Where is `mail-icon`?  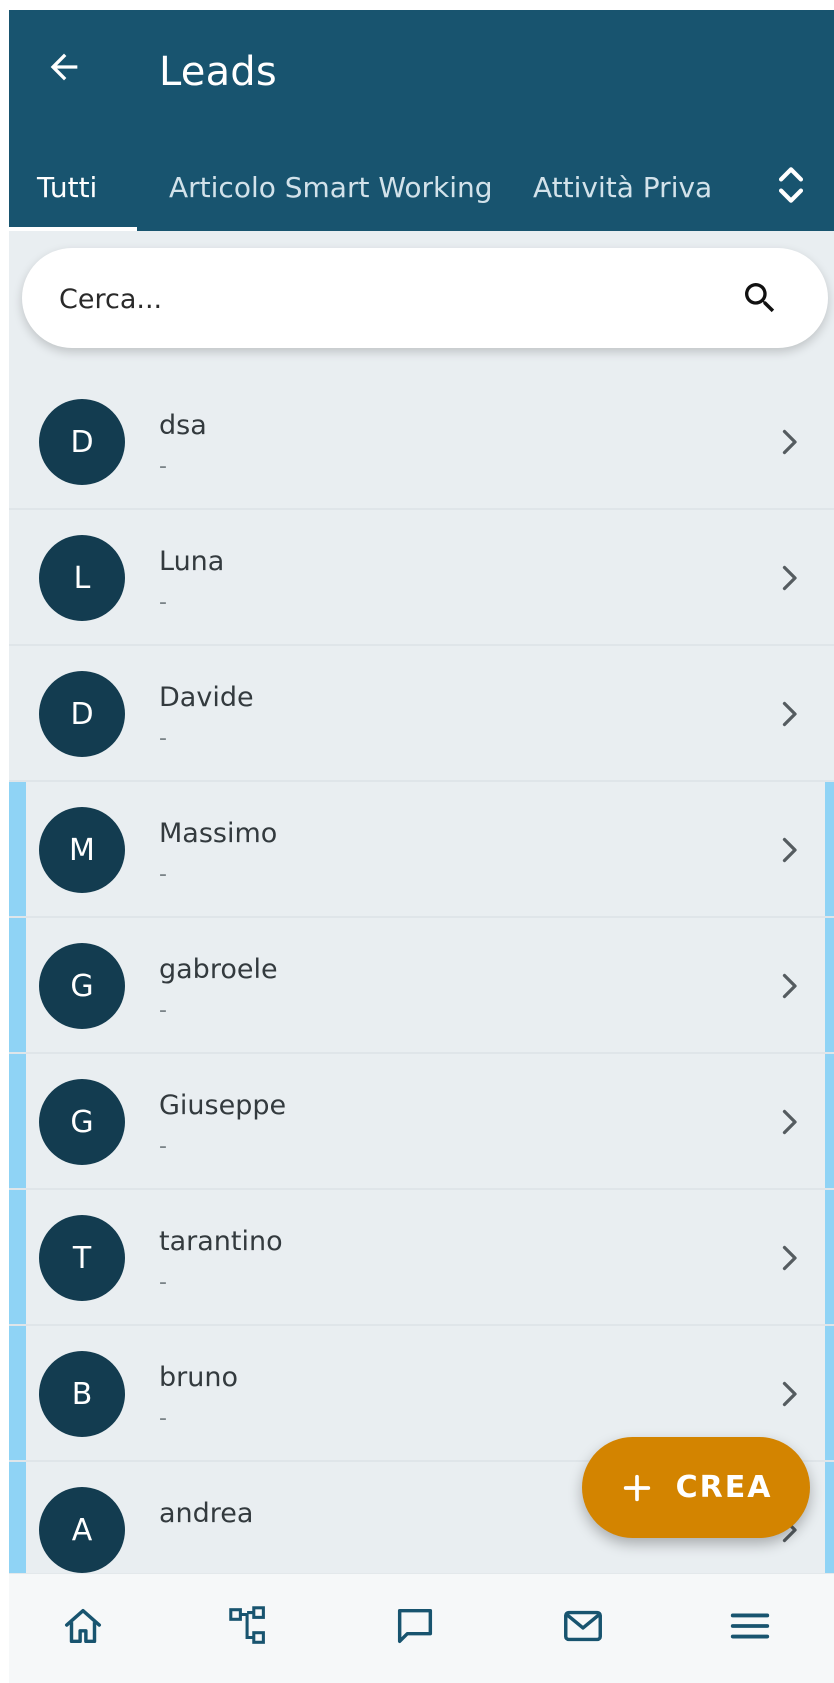
mail-icon is located at coordinates (583, 1626).